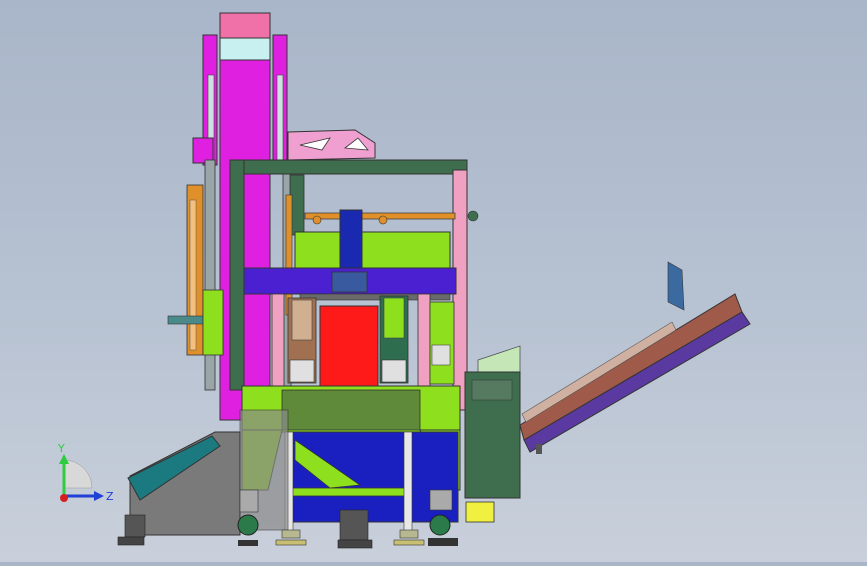 The image size is (867, 566). What do you see at coordinates (492, 422) in the screenshot?
I see `control-box` at bounding box center [492, 422].